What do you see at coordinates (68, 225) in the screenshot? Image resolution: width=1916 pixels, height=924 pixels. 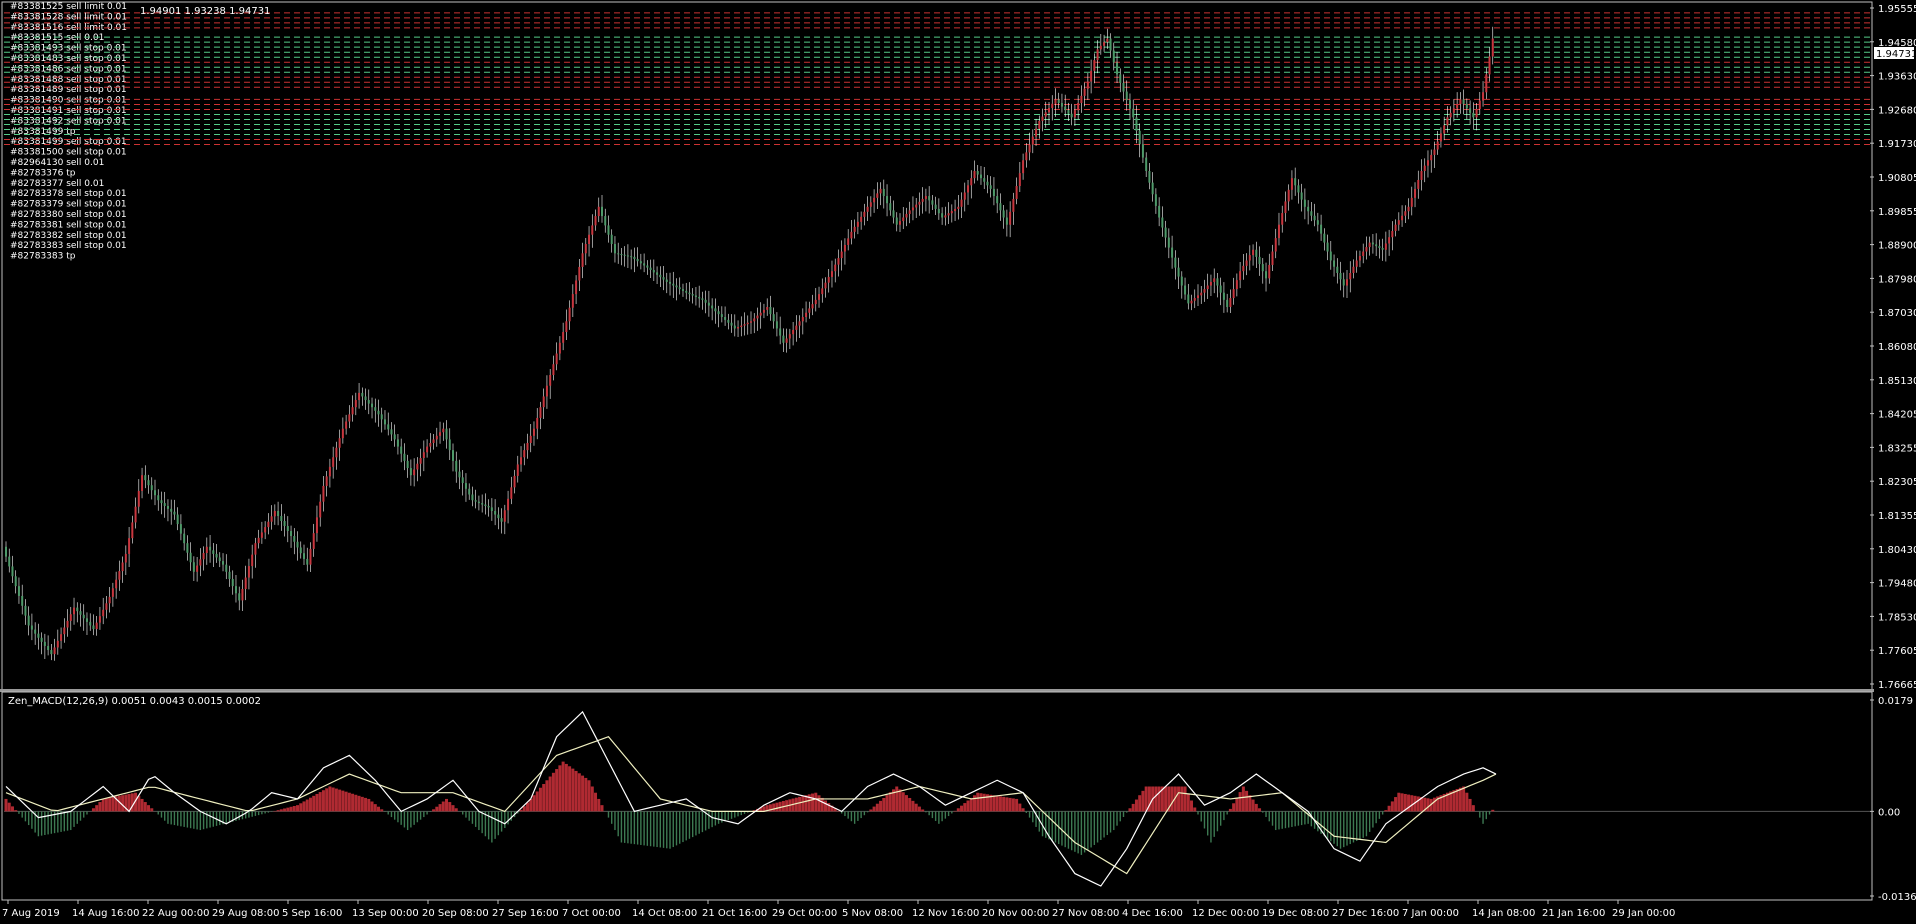 I see `order-line-label: #82783381 sell stop 0.01` at bounding box center [68, 225].